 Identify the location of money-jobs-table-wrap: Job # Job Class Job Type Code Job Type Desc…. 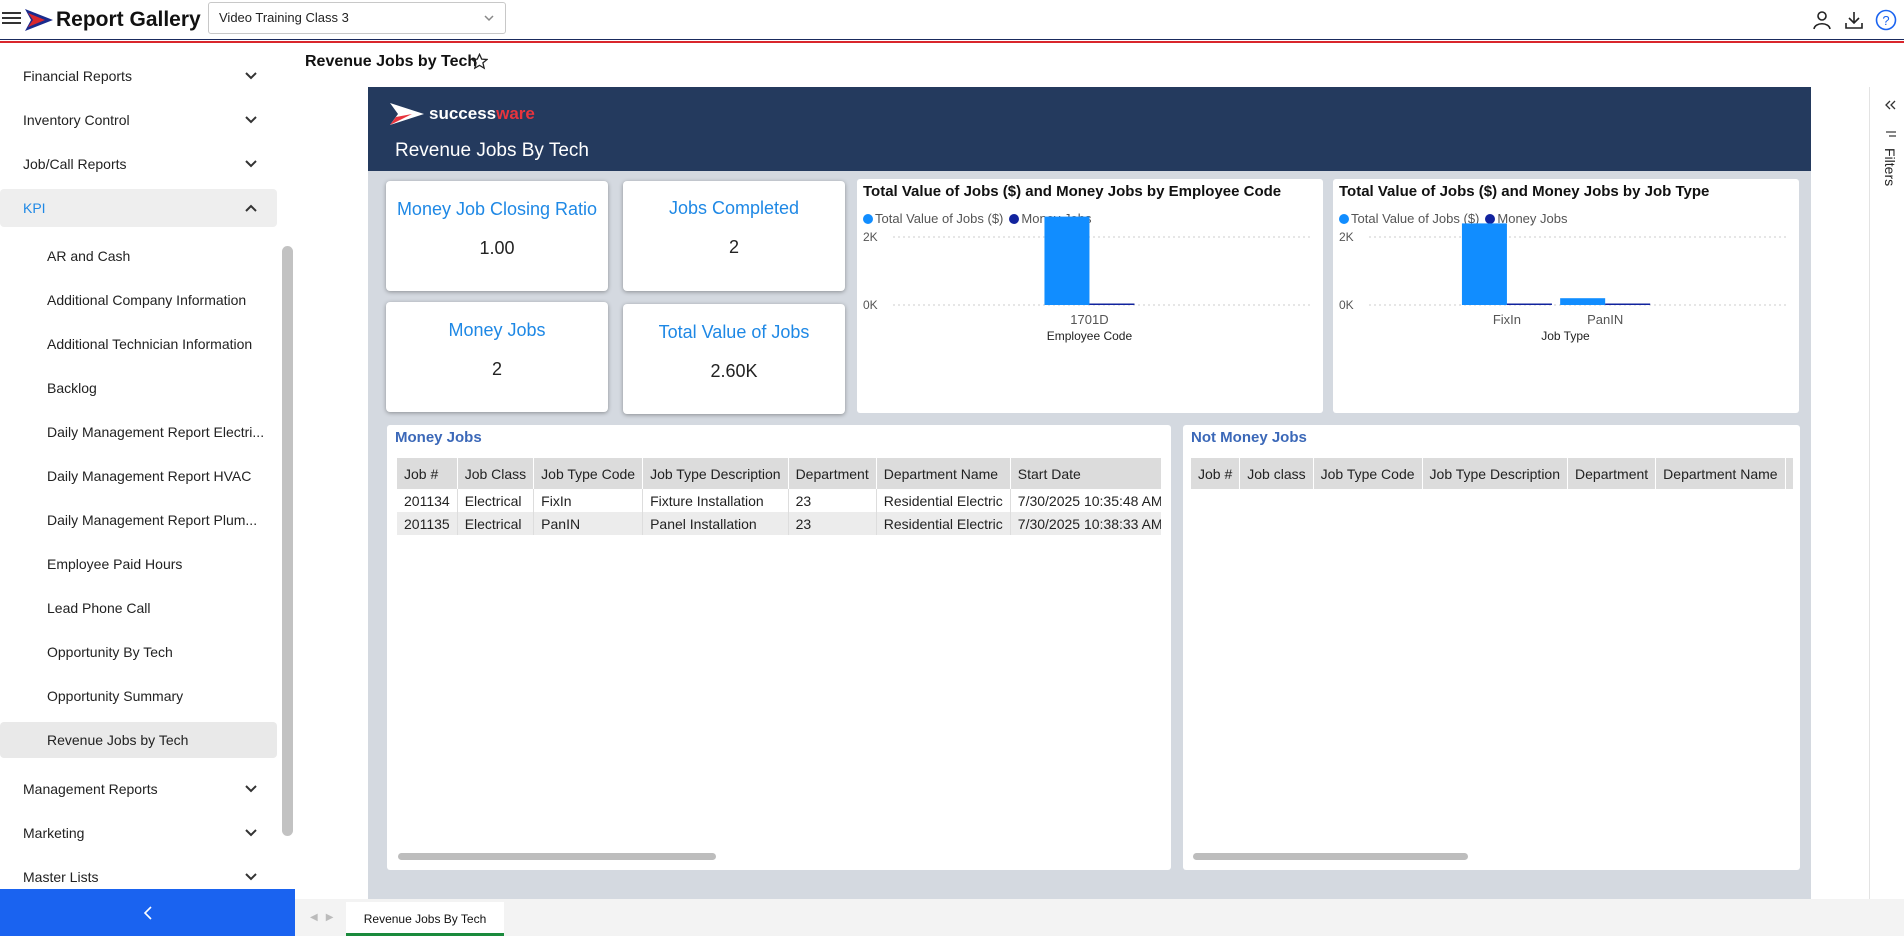
(779, 496).